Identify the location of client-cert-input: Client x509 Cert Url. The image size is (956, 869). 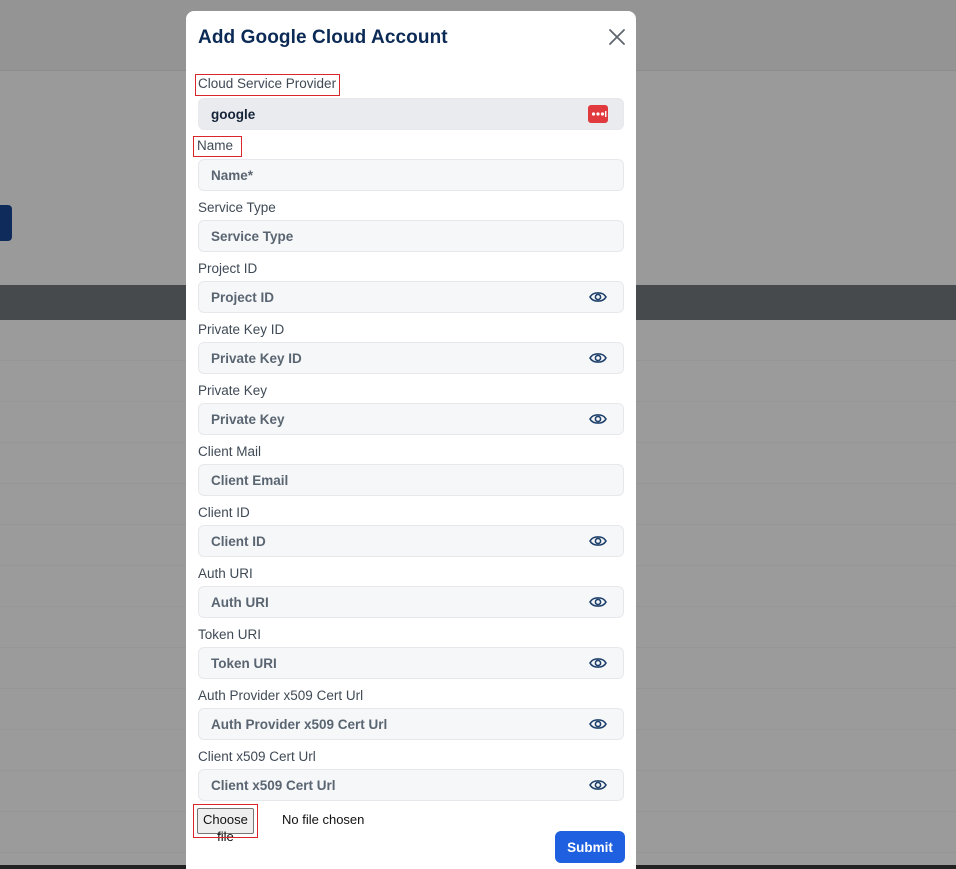
(411, 785).